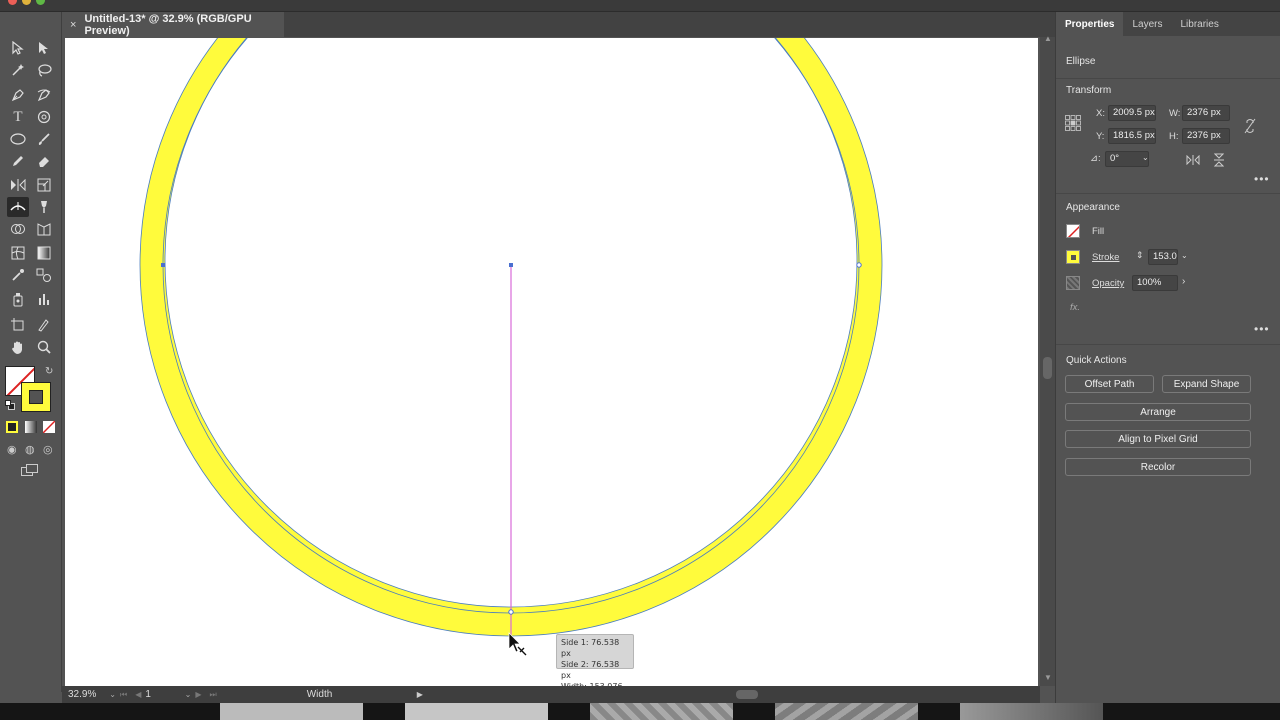 This screenshot has width=1280, height=720. What do you see at coordinates (1108, 283) in the screenshot?
I see `opacity-label: Opacity` at bounding box center [1108, 283].